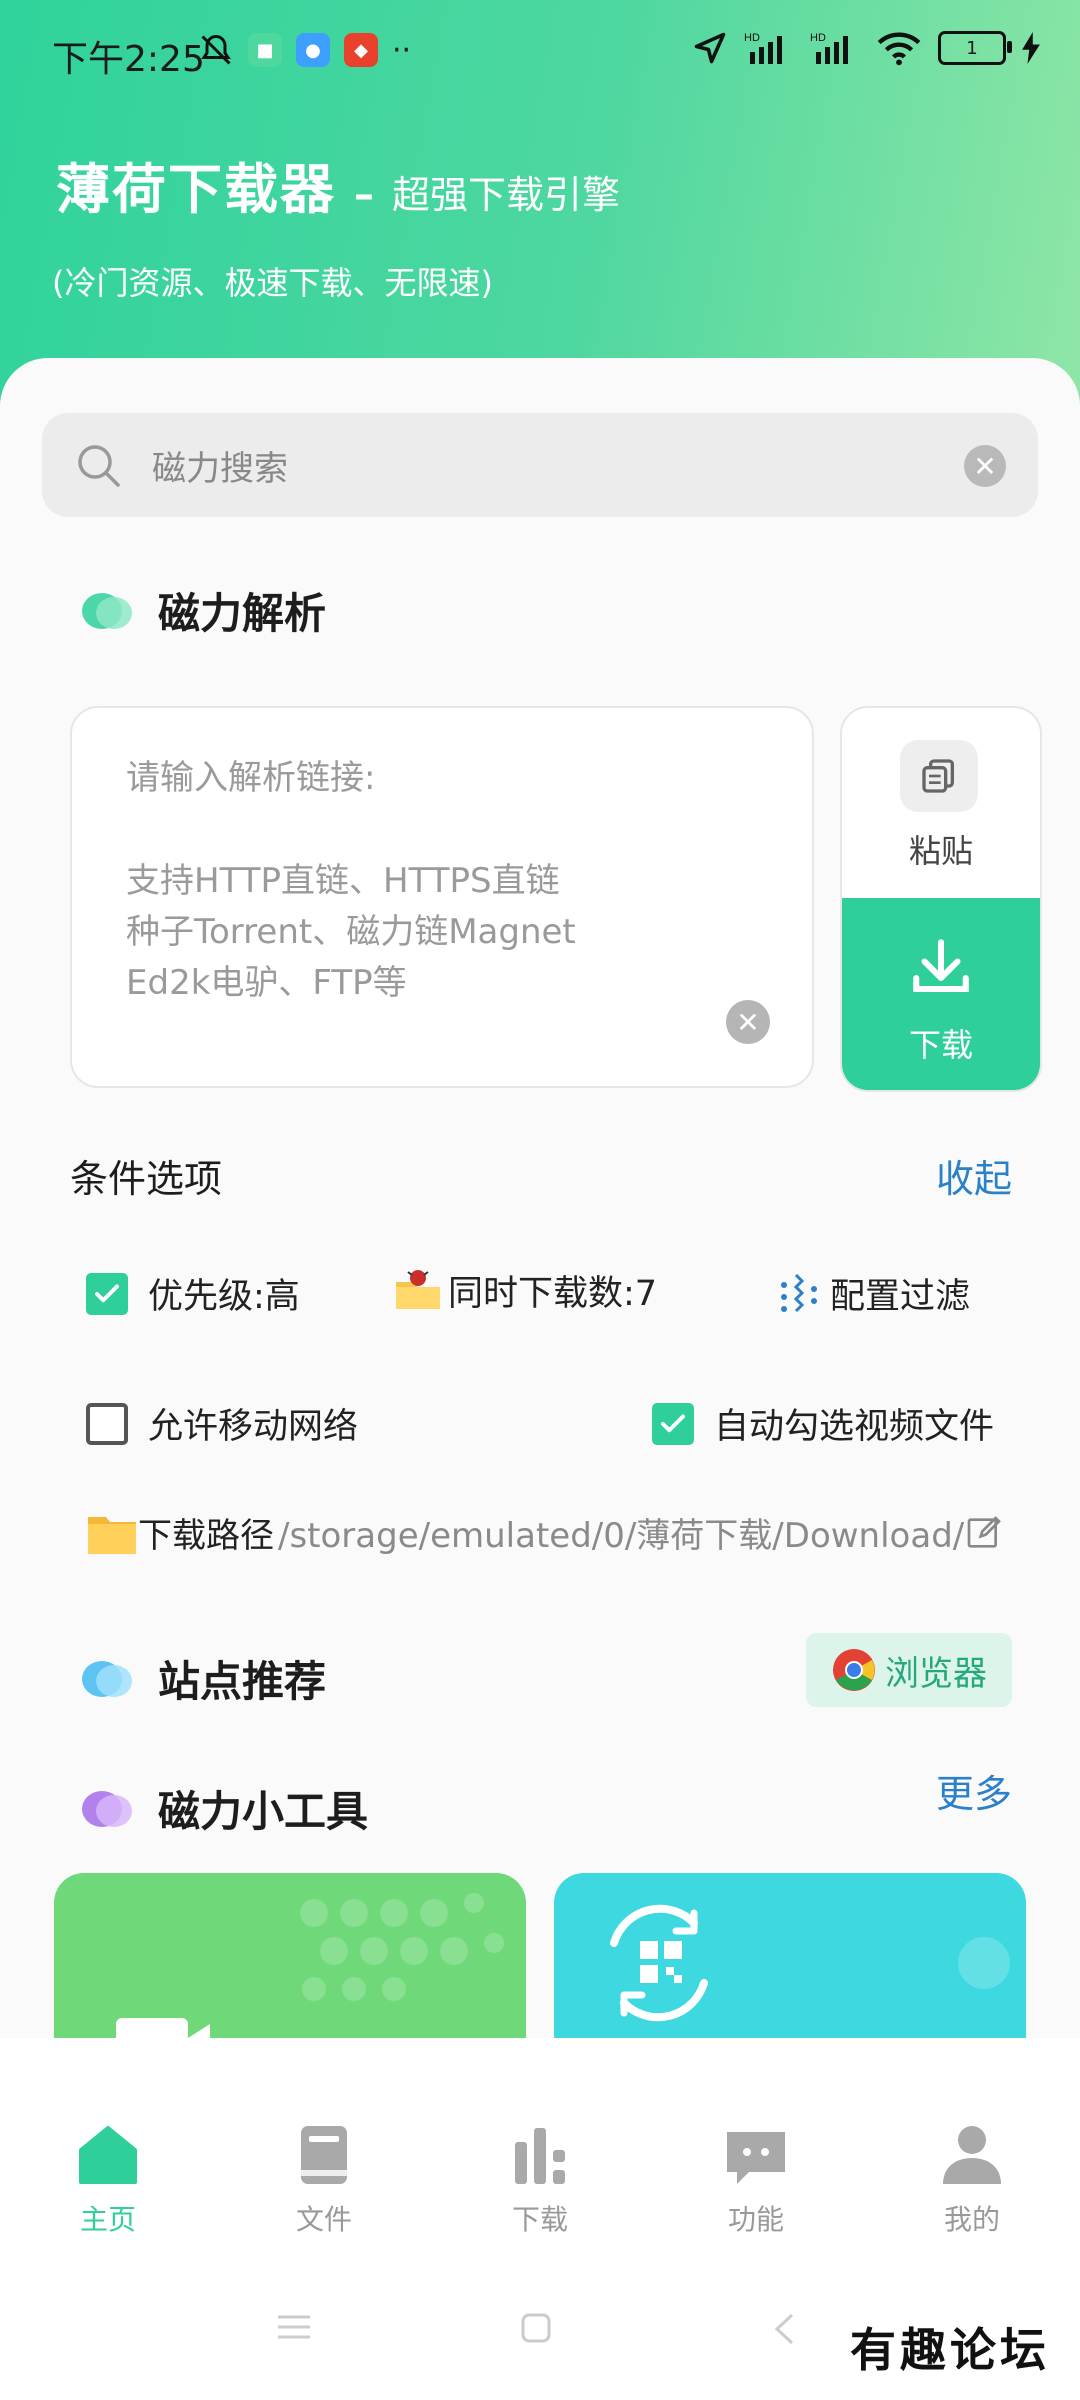  I want to click on concurrent-option: 同时下载数:7, so click(524, 1290).